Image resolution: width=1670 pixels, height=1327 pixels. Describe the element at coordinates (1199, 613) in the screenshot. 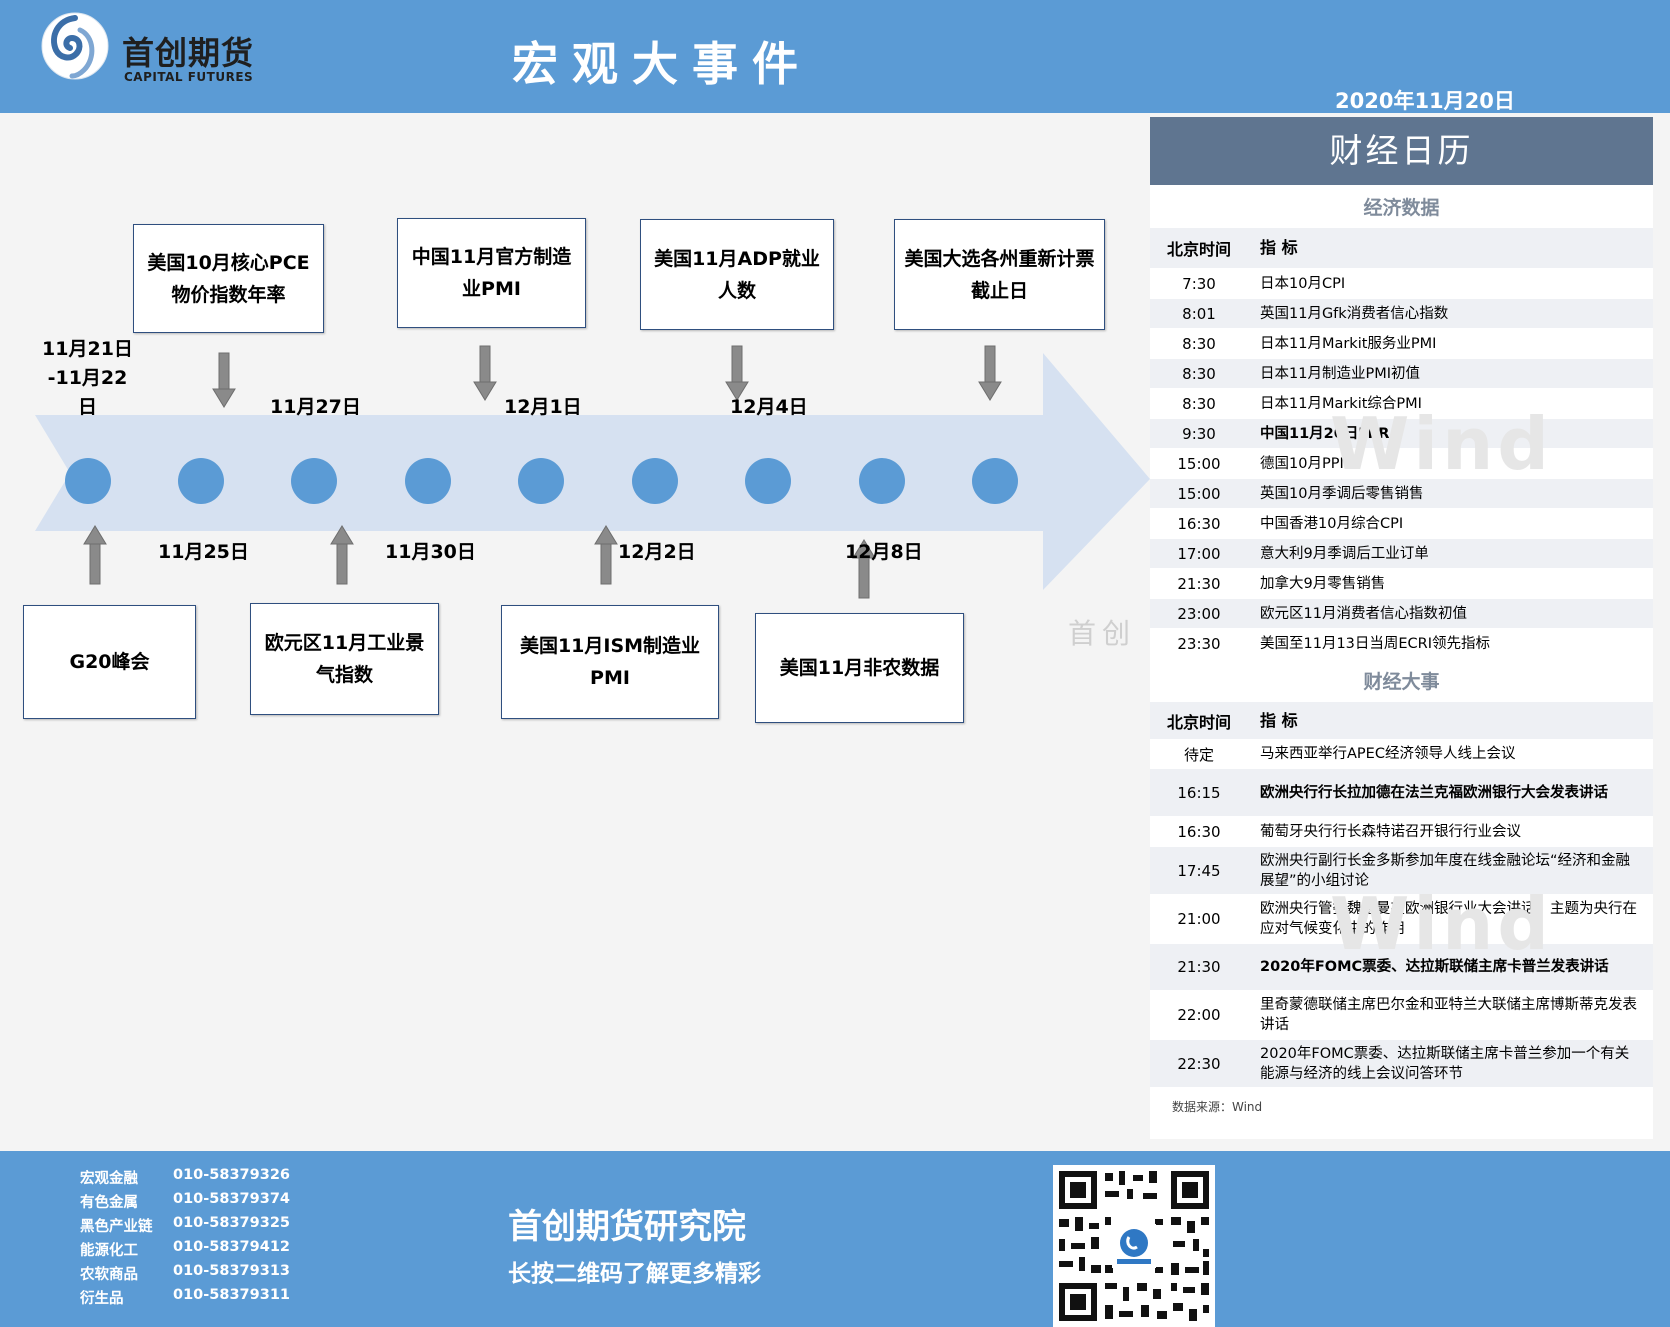

I see `row-time: 23:00` at that location.